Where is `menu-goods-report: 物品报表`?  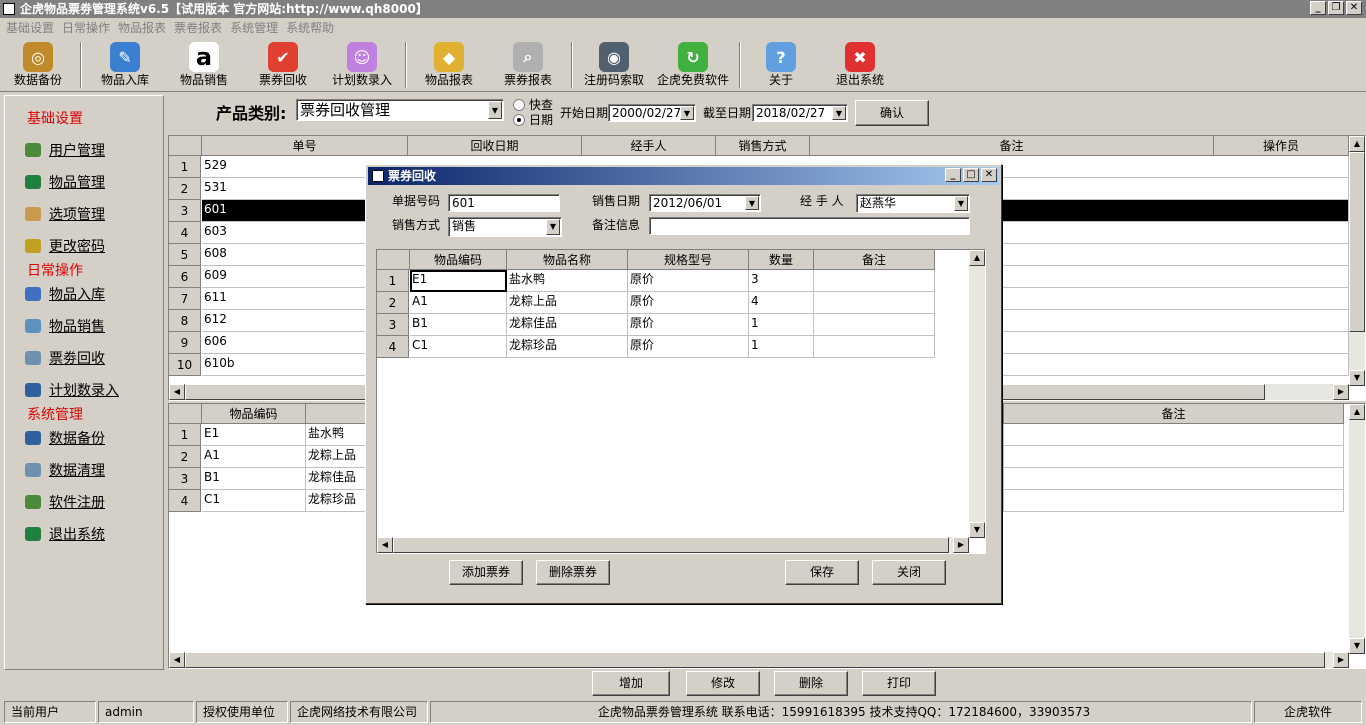 menu-goods-report: 物品报表 is located at coordinates (144, 28).